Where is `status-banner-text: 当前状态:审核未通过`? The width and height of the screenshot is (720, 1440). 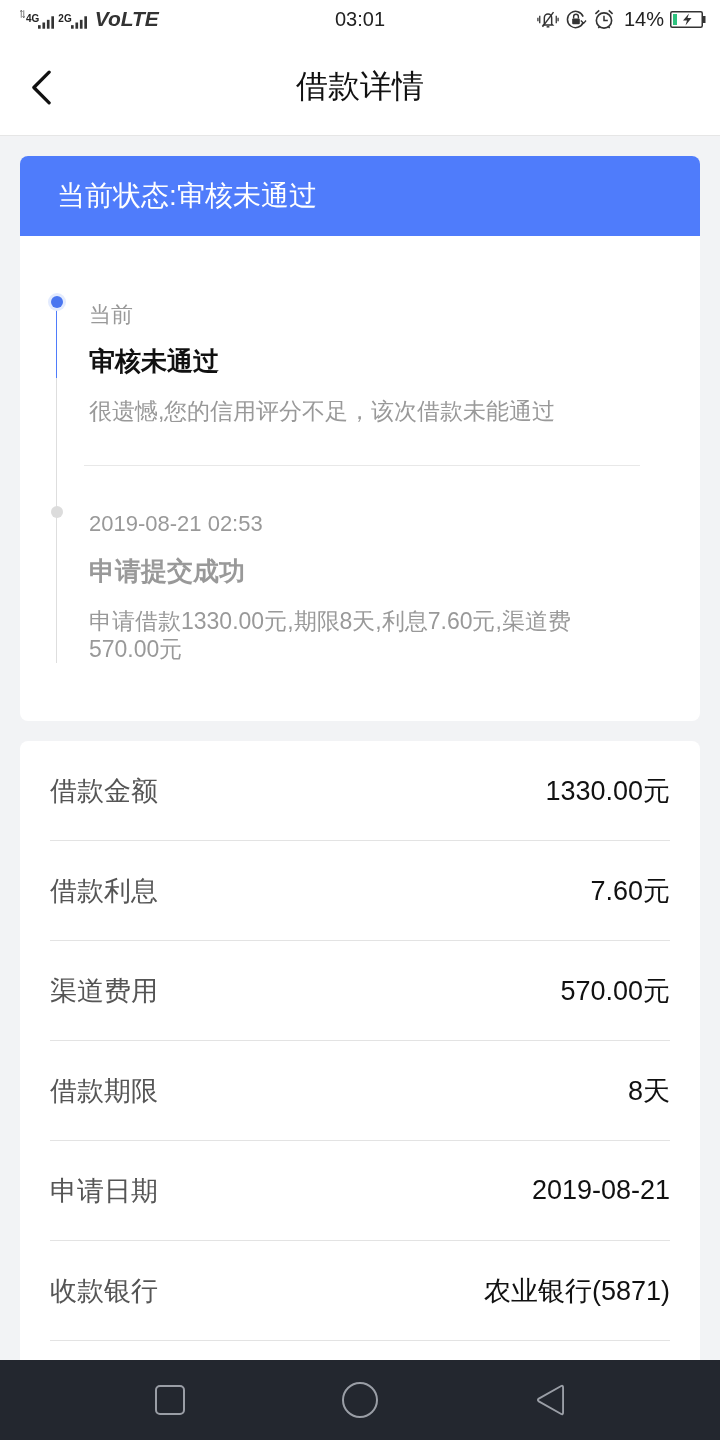
status-banner-text: 当前状态:审核未通过 is located at coordinates (187, 196).